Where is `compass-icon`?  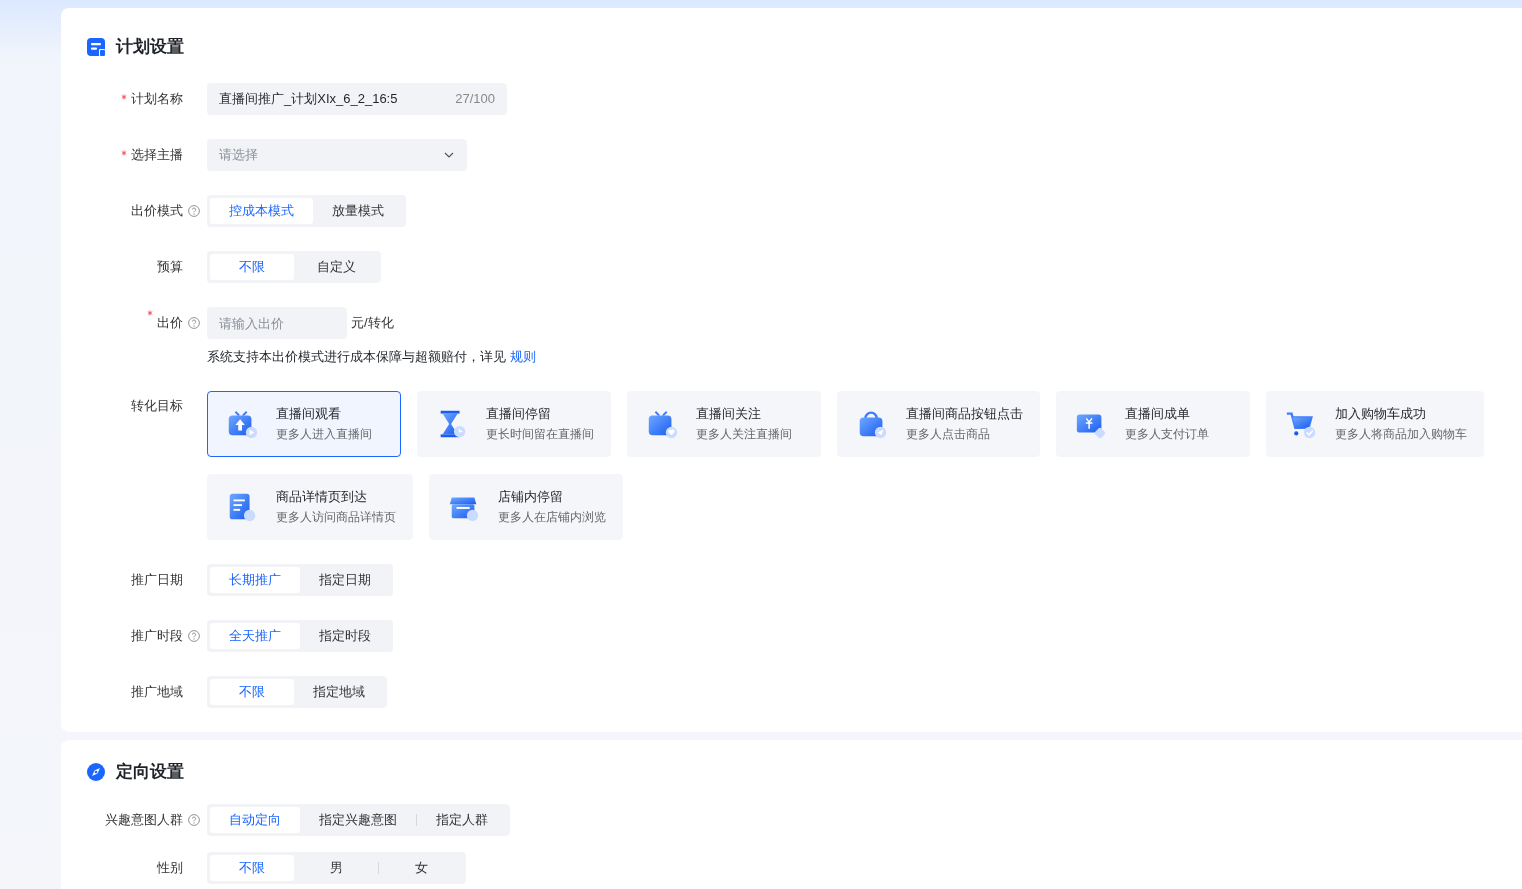 compass-icon is located at coordinates (96, 772).